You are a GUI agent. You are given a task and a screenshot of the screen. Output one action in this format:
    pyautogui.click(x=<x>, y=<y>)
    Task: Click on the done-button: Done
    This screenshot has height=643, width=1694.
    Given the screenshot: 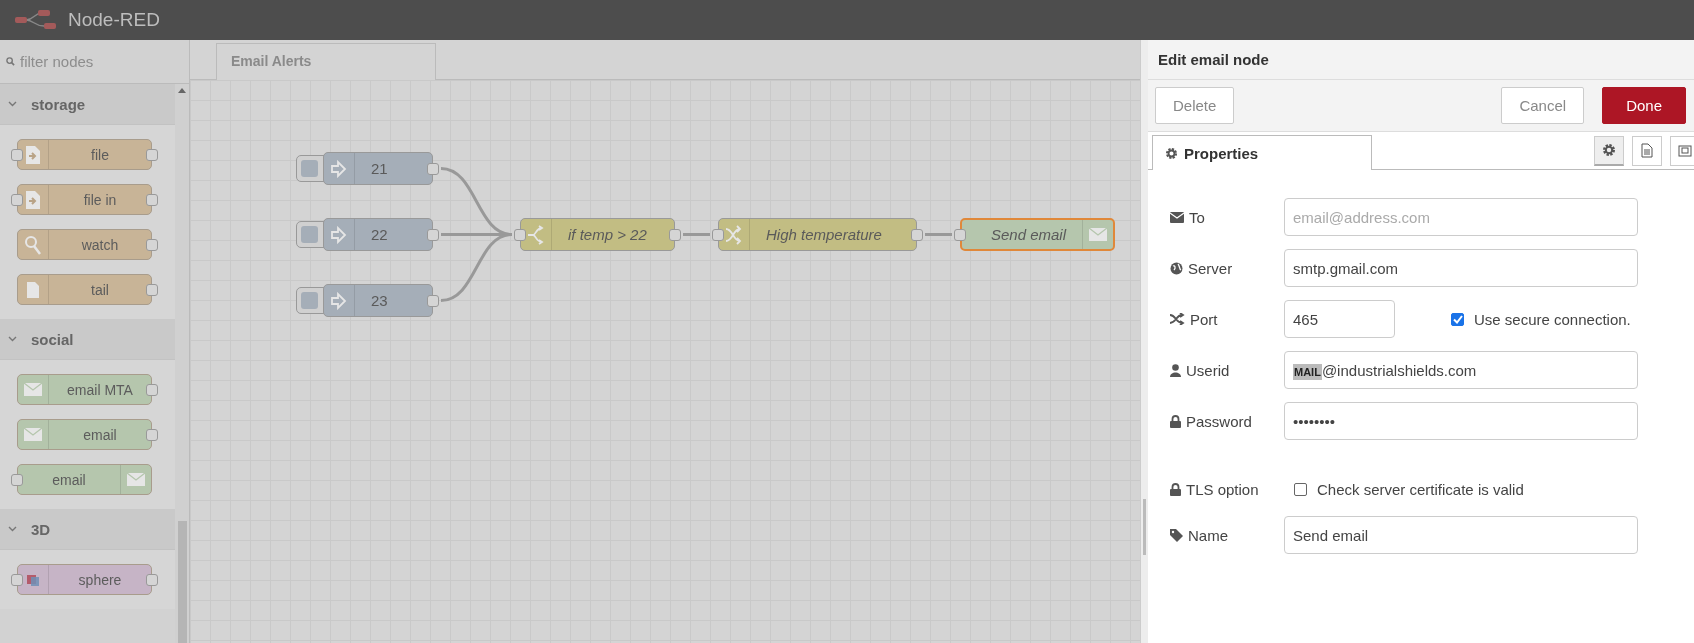 What is the action you would take?
    pyautogui.click(x=1644, y=105)
    